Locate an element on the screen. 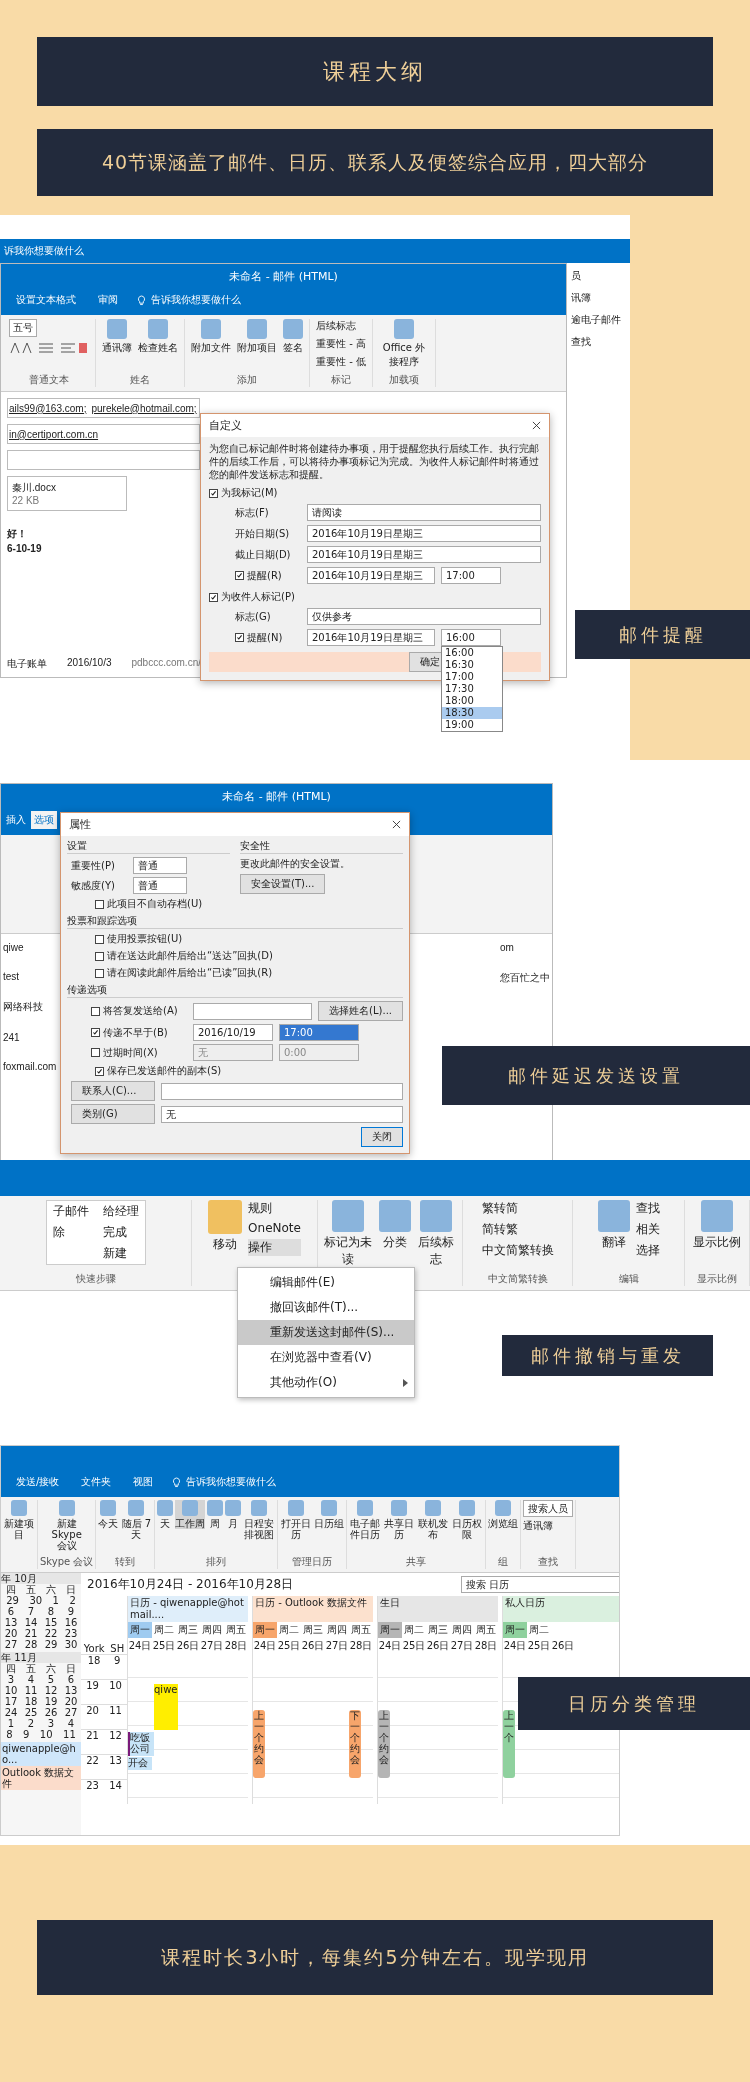  category-field: 无 is located at coordinates (282, 1114).